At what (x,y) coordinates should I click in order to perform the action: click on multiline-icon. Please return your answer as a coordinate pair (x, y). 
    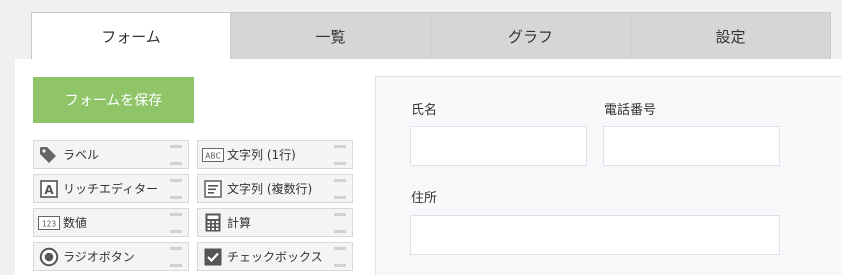
    Looking at the image, I should click on (213, 188).